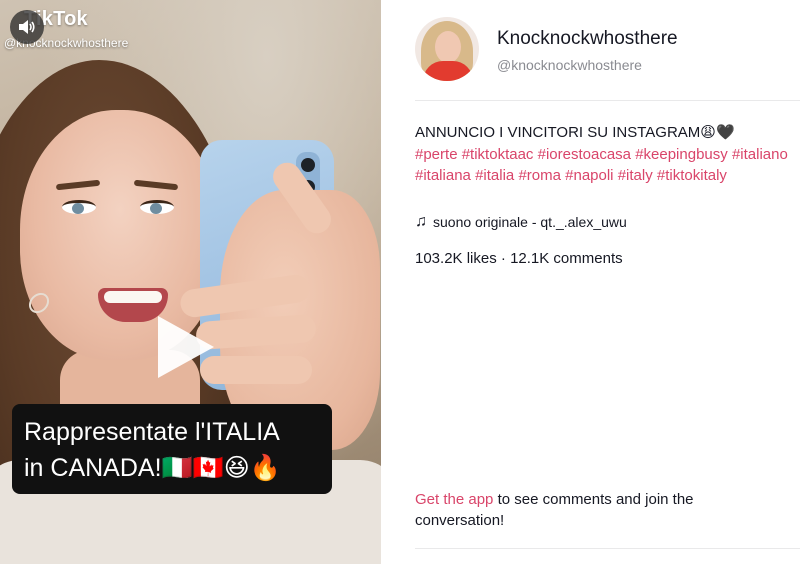  I want to click on video-subject-finger, so click(256, 370).